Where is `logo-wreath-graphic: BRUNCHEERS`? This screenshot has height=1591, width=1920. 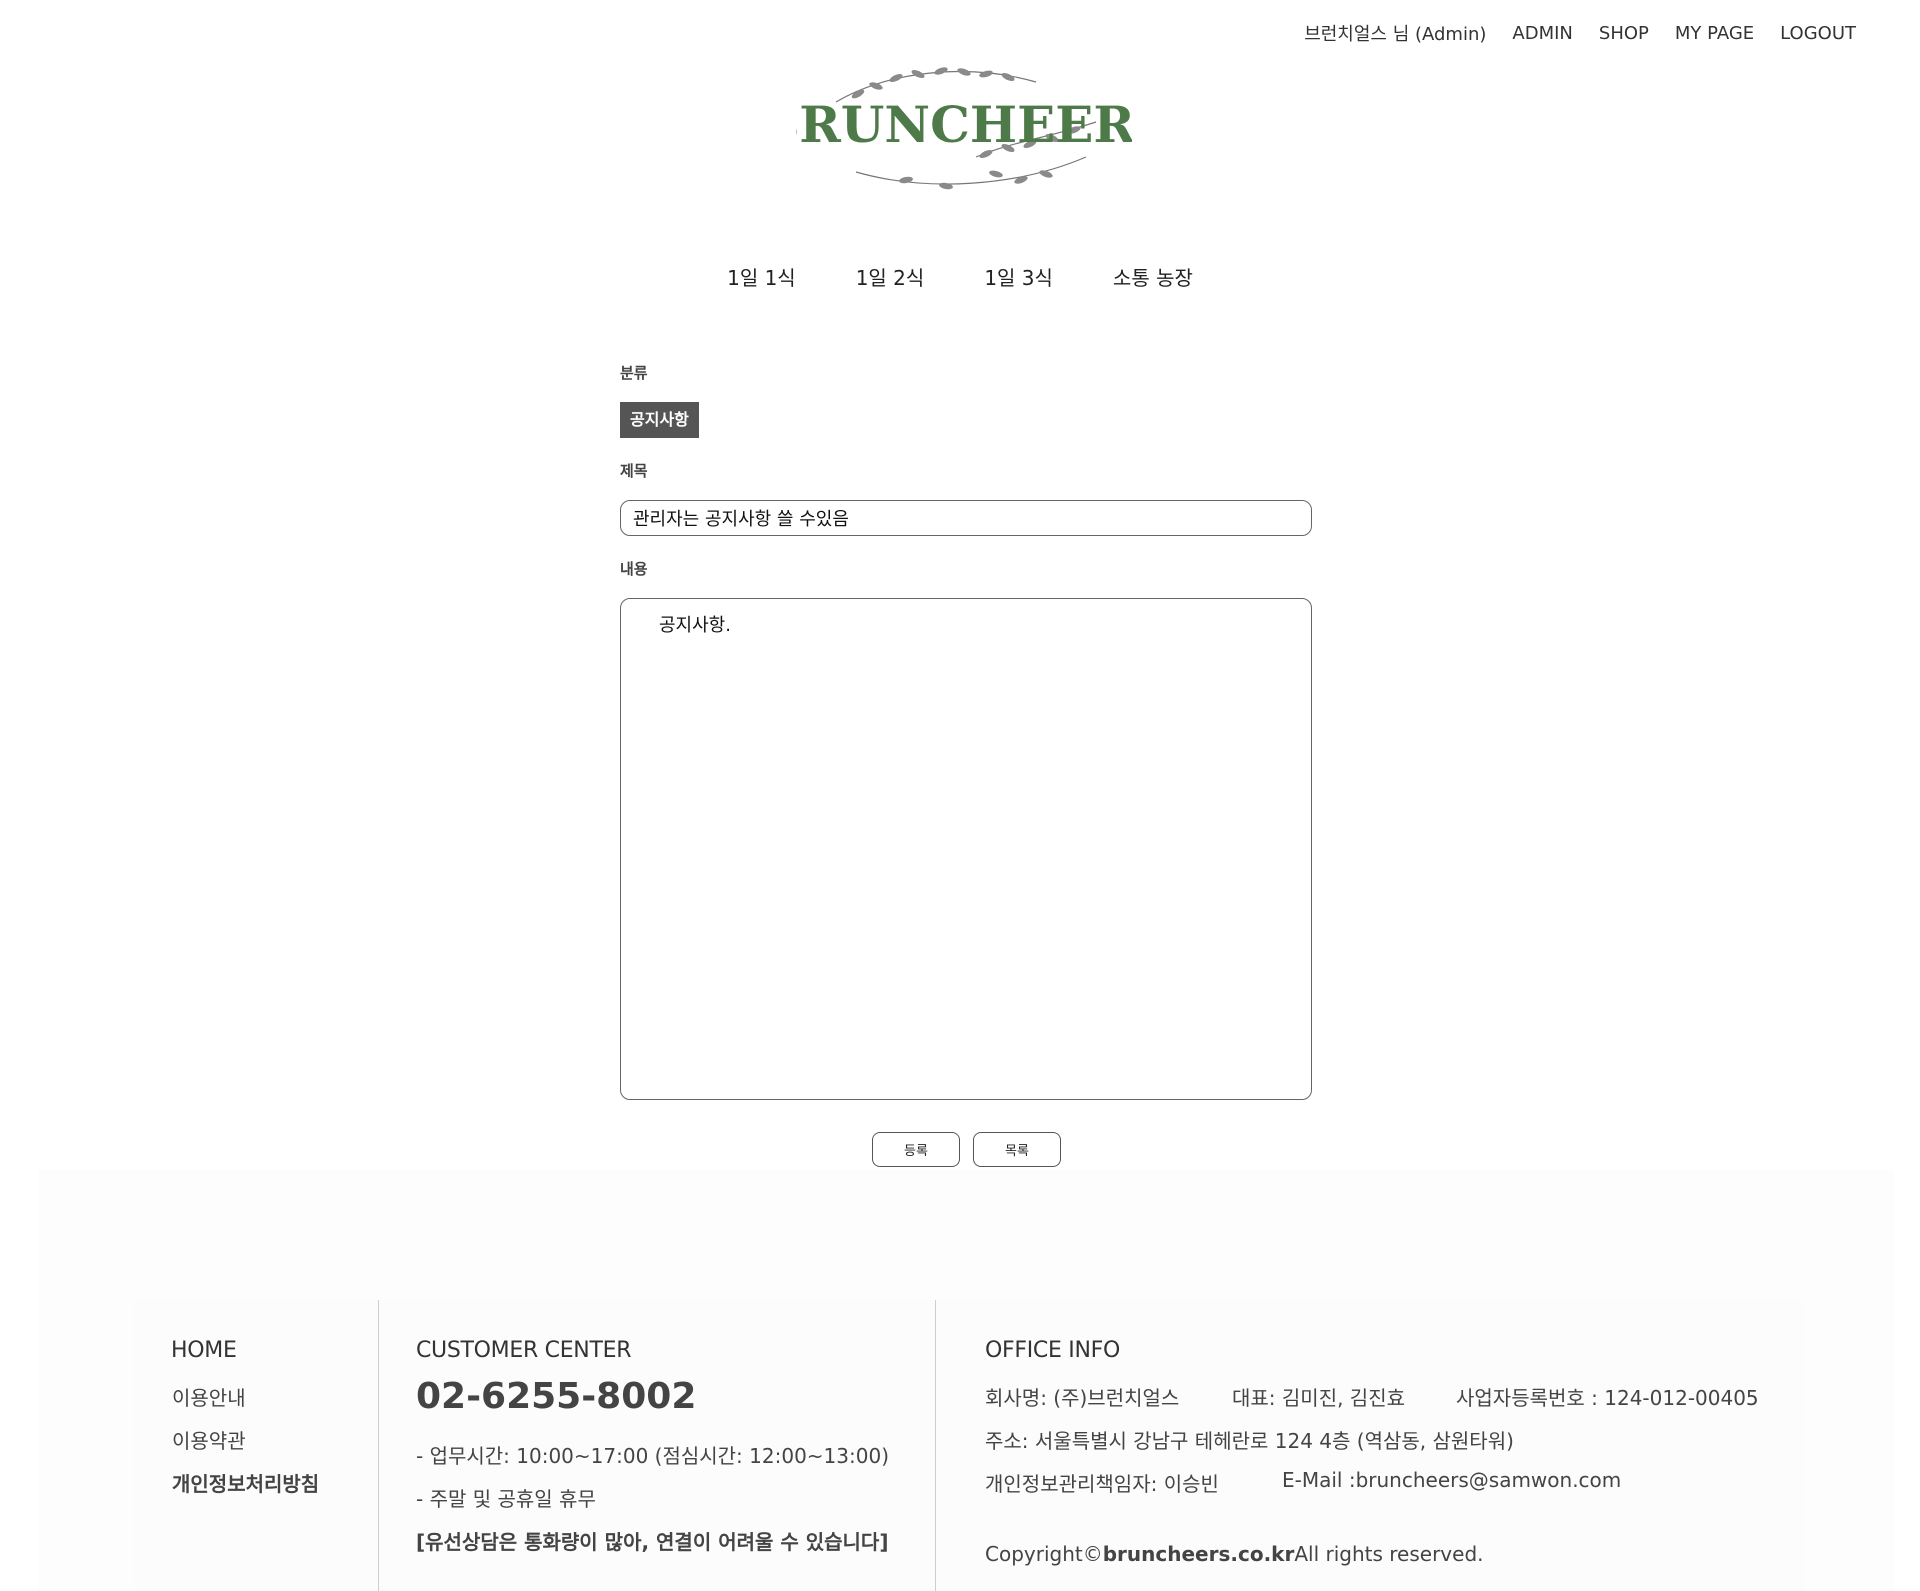 logo-wreath-graphic: BRUNCHEERS is located at coordinates (964, 128).